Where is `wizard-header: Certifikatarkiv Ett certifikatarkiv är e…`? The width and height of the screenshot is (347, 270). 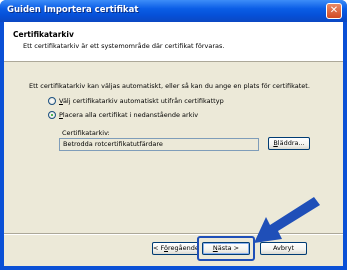
wizard-header: Certifikatarkiv Ett certifikatarkiv är e… is located at coordinates (173, 42).